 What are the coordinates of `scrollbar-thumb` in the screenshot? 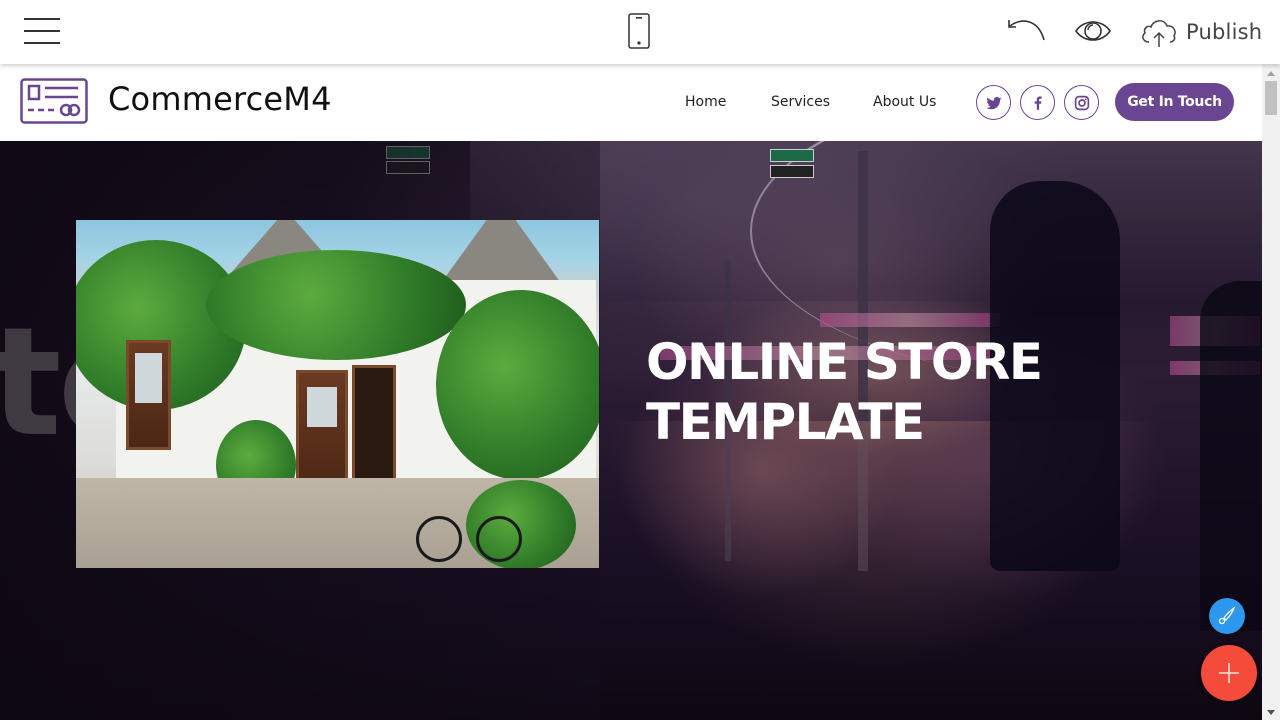 It's located at (1271, 98).